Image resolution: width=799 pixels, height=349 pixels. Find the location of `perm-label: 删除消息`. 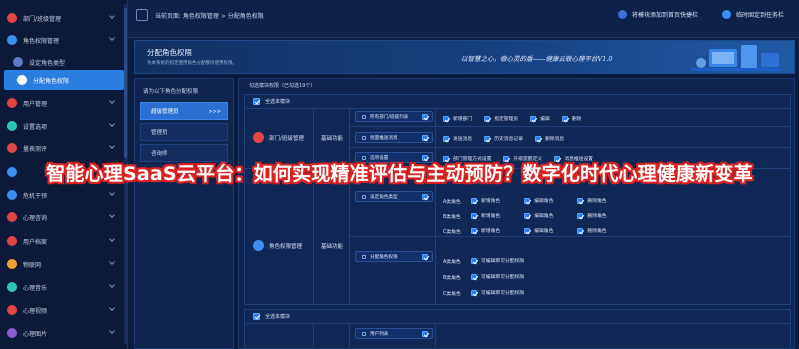

perm-label: 删除消息 is located at coordinates (555, 139).